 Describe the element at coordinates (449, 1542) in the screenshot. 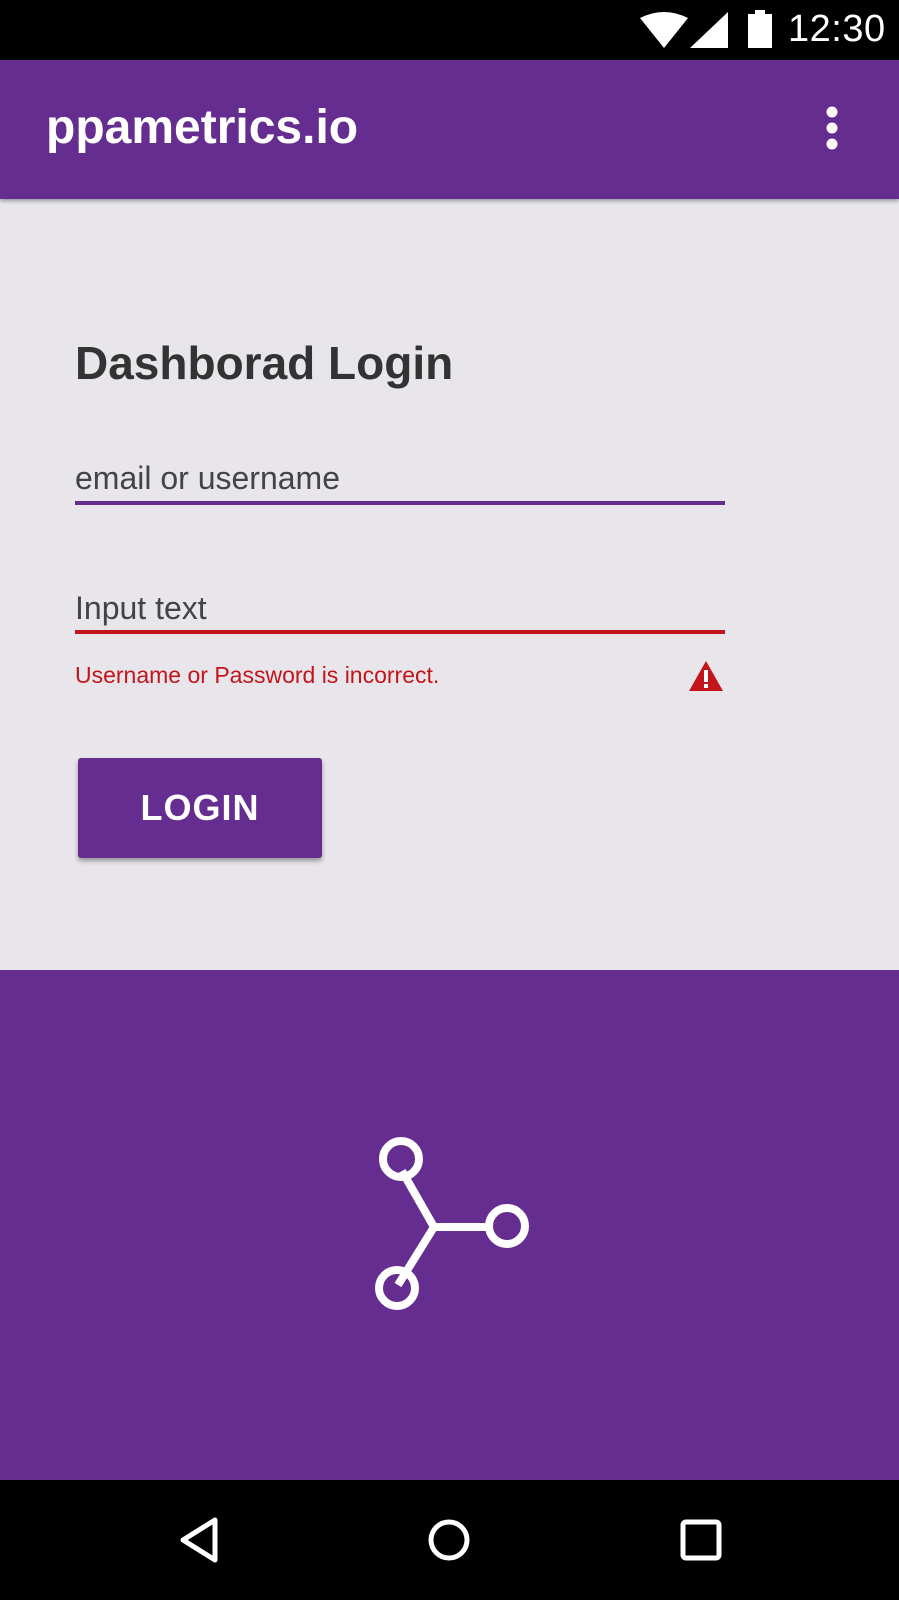

I see `home-icon` at that location.